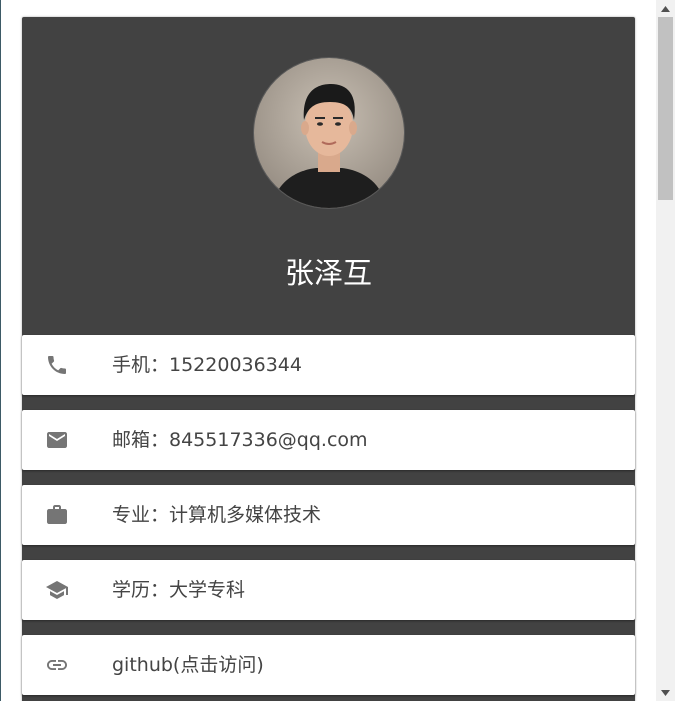  Describe the element at coordinates (57, 365) in the screenshot. I see `phone-icon` at that location.